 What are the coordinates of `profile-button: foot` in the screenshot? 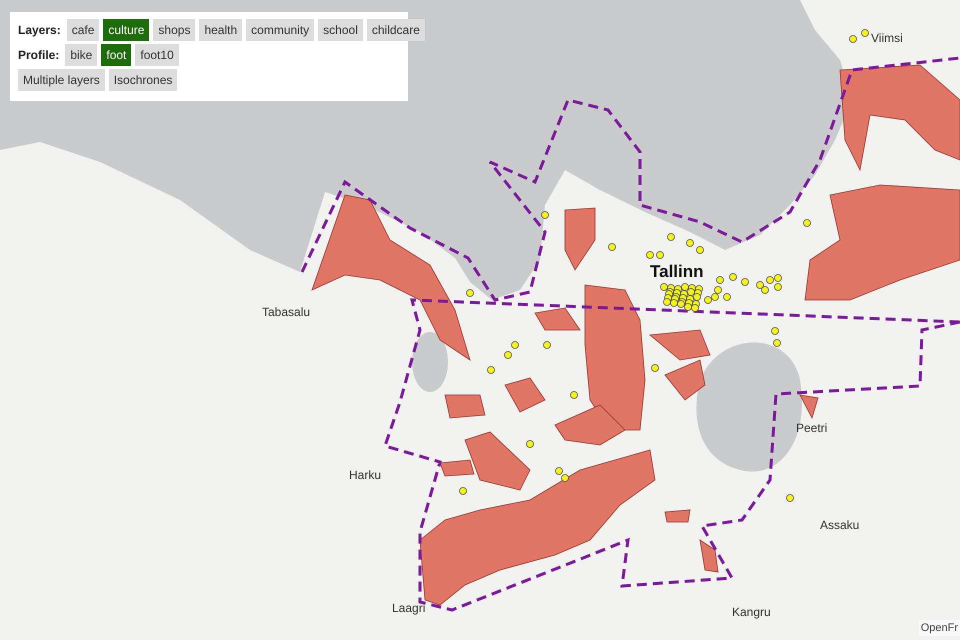 It's located at (116, 55).